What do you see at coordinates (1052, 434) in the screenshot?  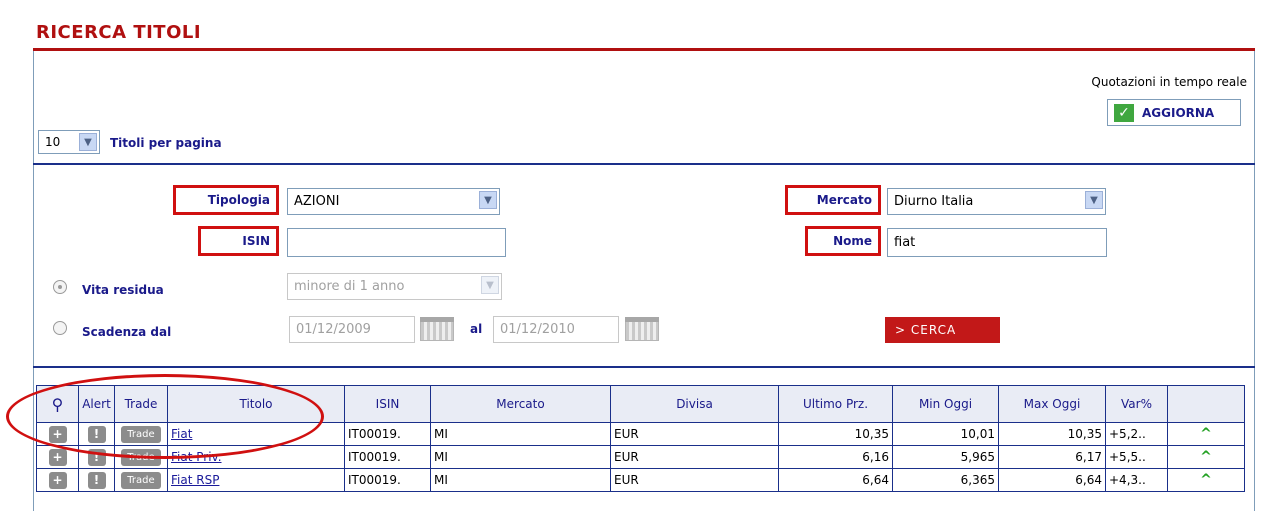 I see `max-cell: 10,35` at bounding box center [1052, 434].